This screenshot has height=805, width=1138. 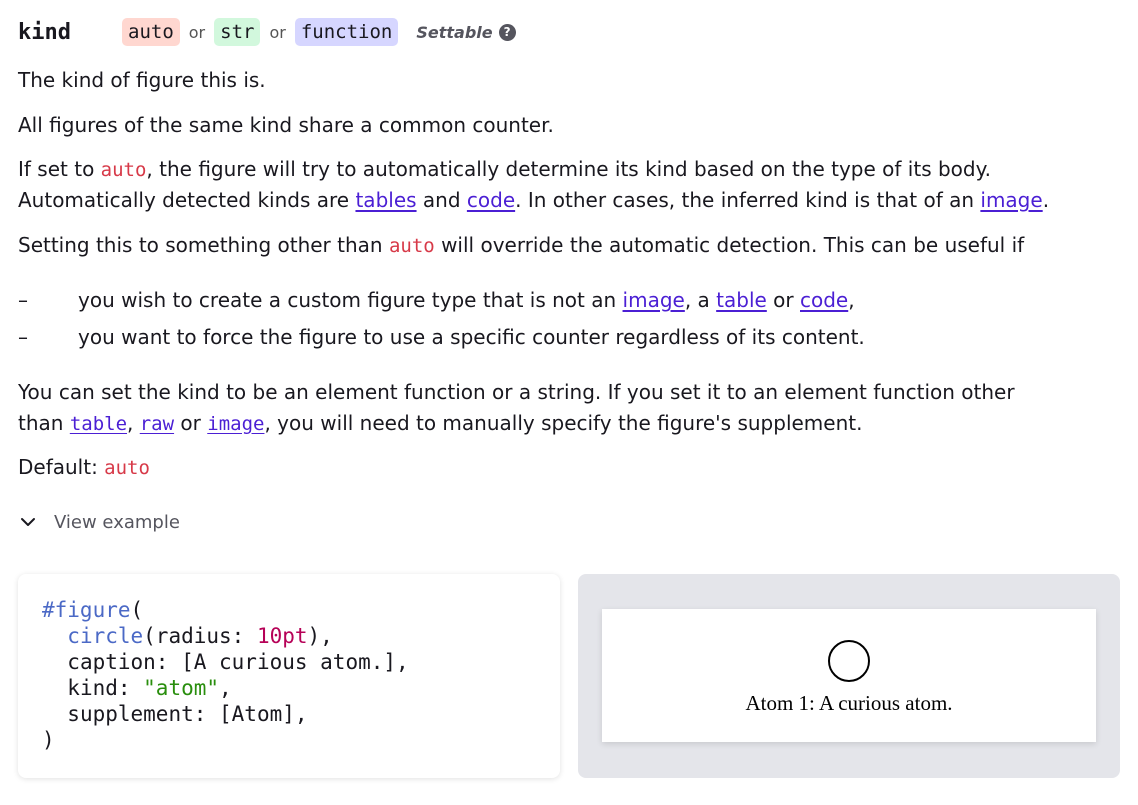 What do you see at coordinates (507, 32) in the screenshot?
I see `help-icon: ?` at bounding box center [507, 32].